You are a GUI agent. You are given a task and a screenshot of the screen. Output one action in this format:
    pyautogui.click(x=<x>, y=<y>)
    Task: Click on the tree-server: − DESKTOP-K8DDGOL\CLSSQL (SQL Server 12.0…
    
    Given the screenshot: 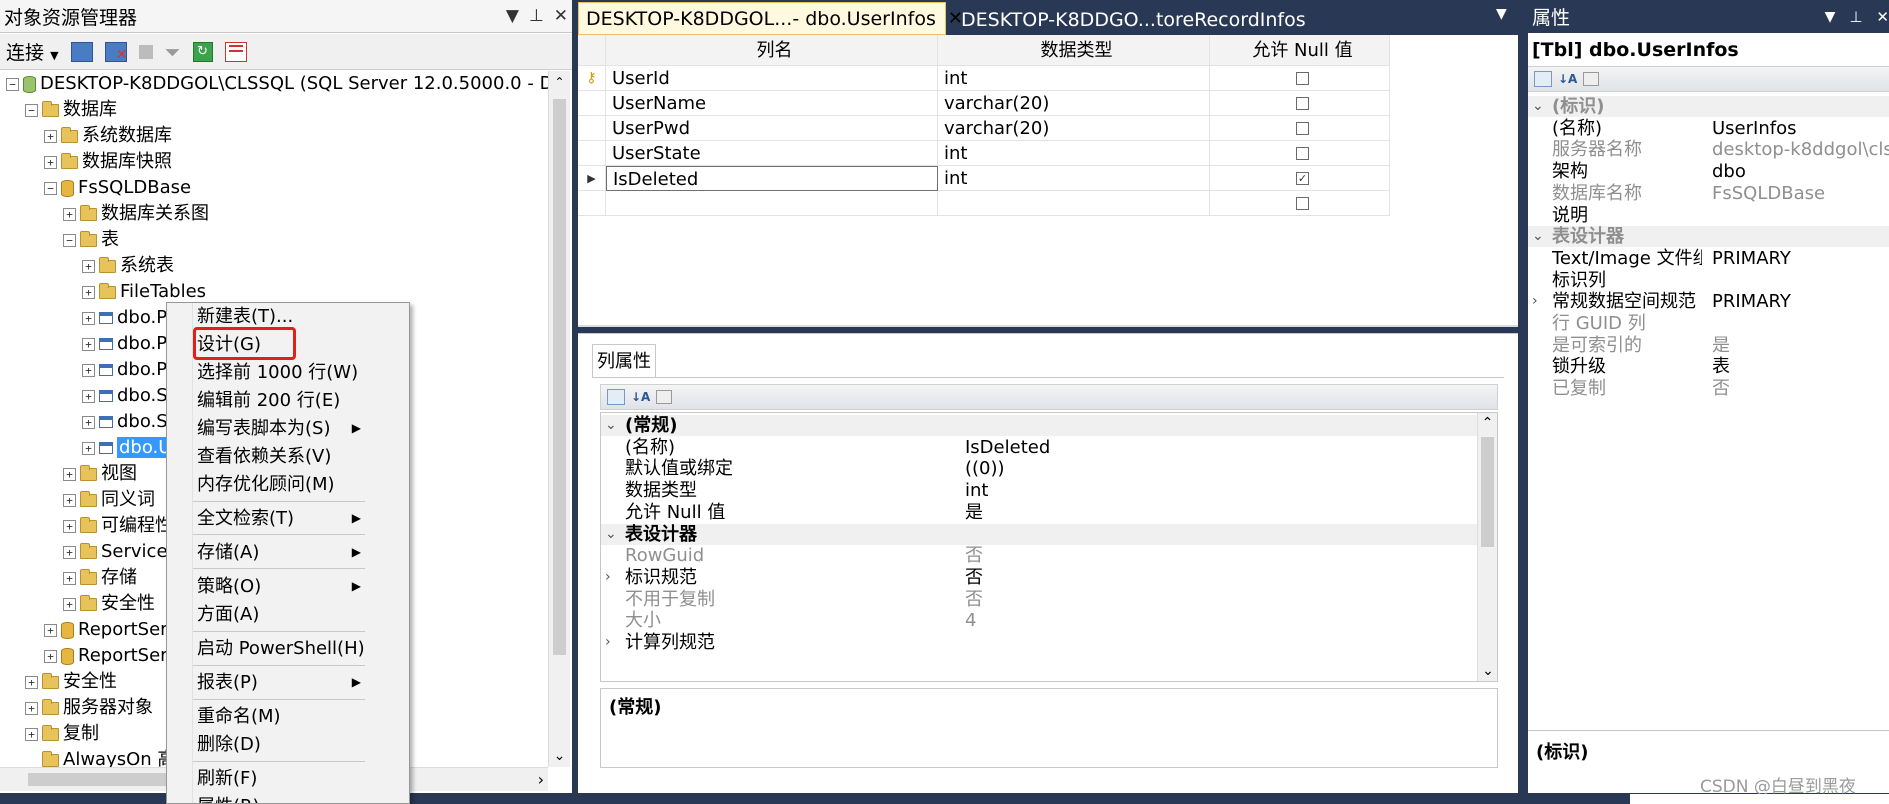 What is the action you would take?
    pyautogui.click(x=278, y=84)
    